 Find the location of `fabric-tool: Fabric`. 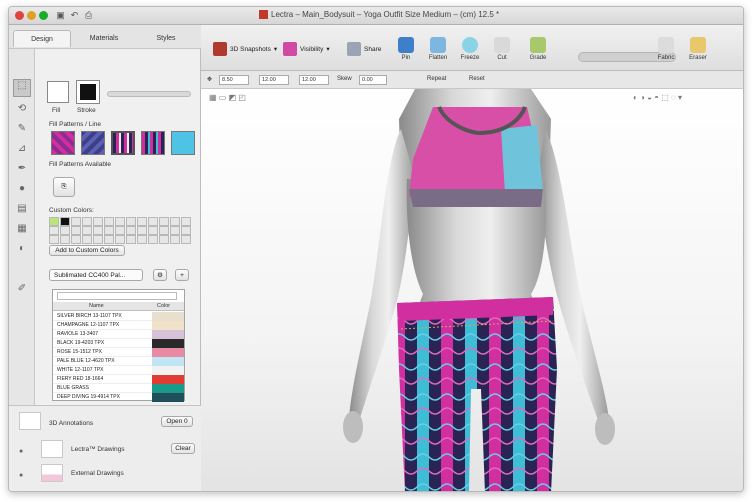

fabric-tool: Fabric is located at coordinates (666, 52).